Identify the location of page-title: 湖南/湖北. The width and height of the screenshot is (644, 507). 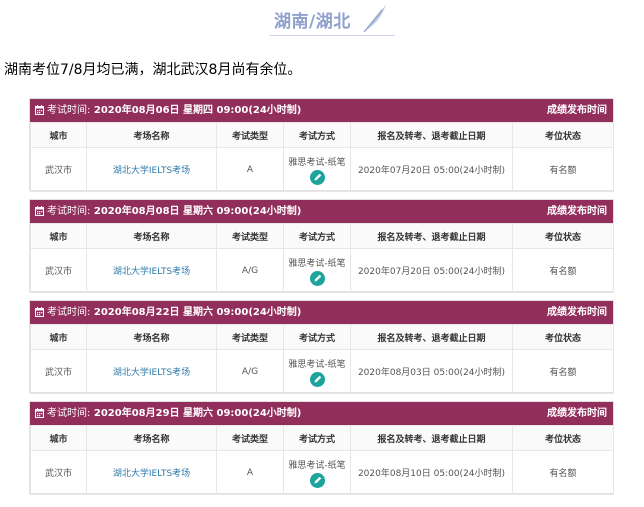
(312, 22).